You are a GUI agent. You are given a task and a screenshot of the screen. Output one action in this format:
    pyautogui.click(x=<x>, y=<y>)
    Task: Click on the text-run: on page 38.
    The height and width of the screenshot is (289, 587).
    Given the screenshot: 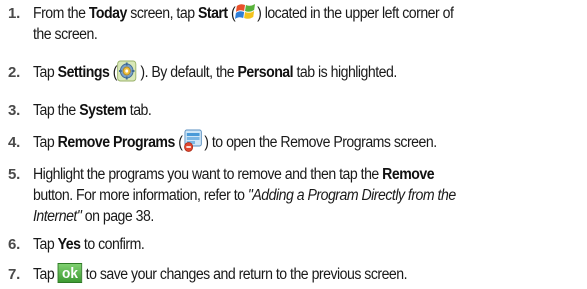 What is the action you would take?
    pyautogui.click(x=118, y=216)
    